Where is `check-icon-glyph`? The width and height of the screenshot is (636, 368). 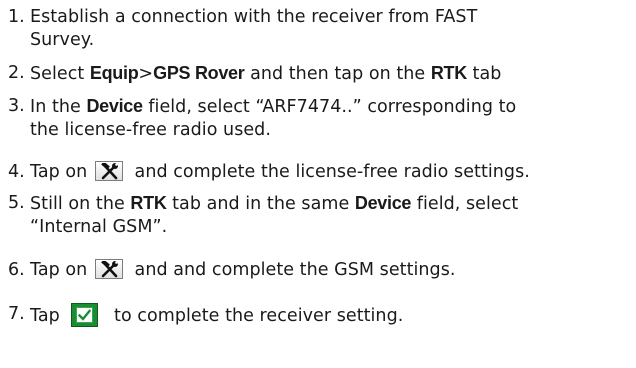 check-icon-glyph is located at coordinates (85, 315).